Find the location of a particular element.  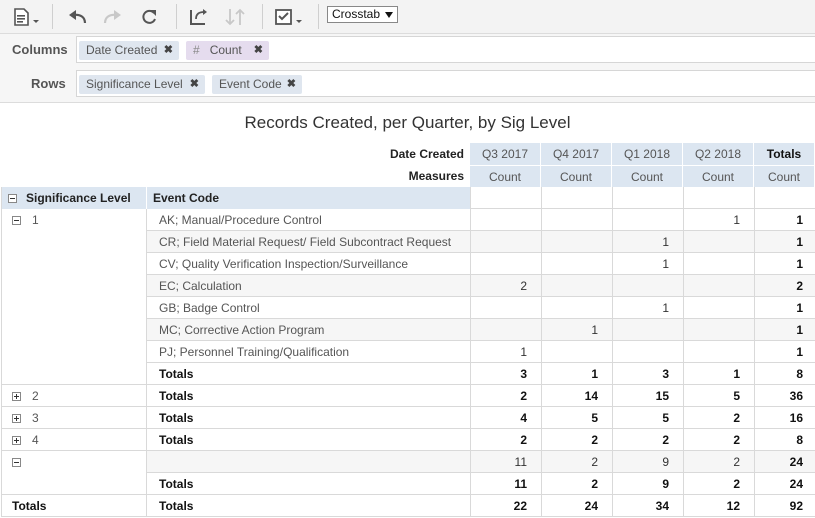

view-type-select: Crosstab is located at coordinates (362, 14).